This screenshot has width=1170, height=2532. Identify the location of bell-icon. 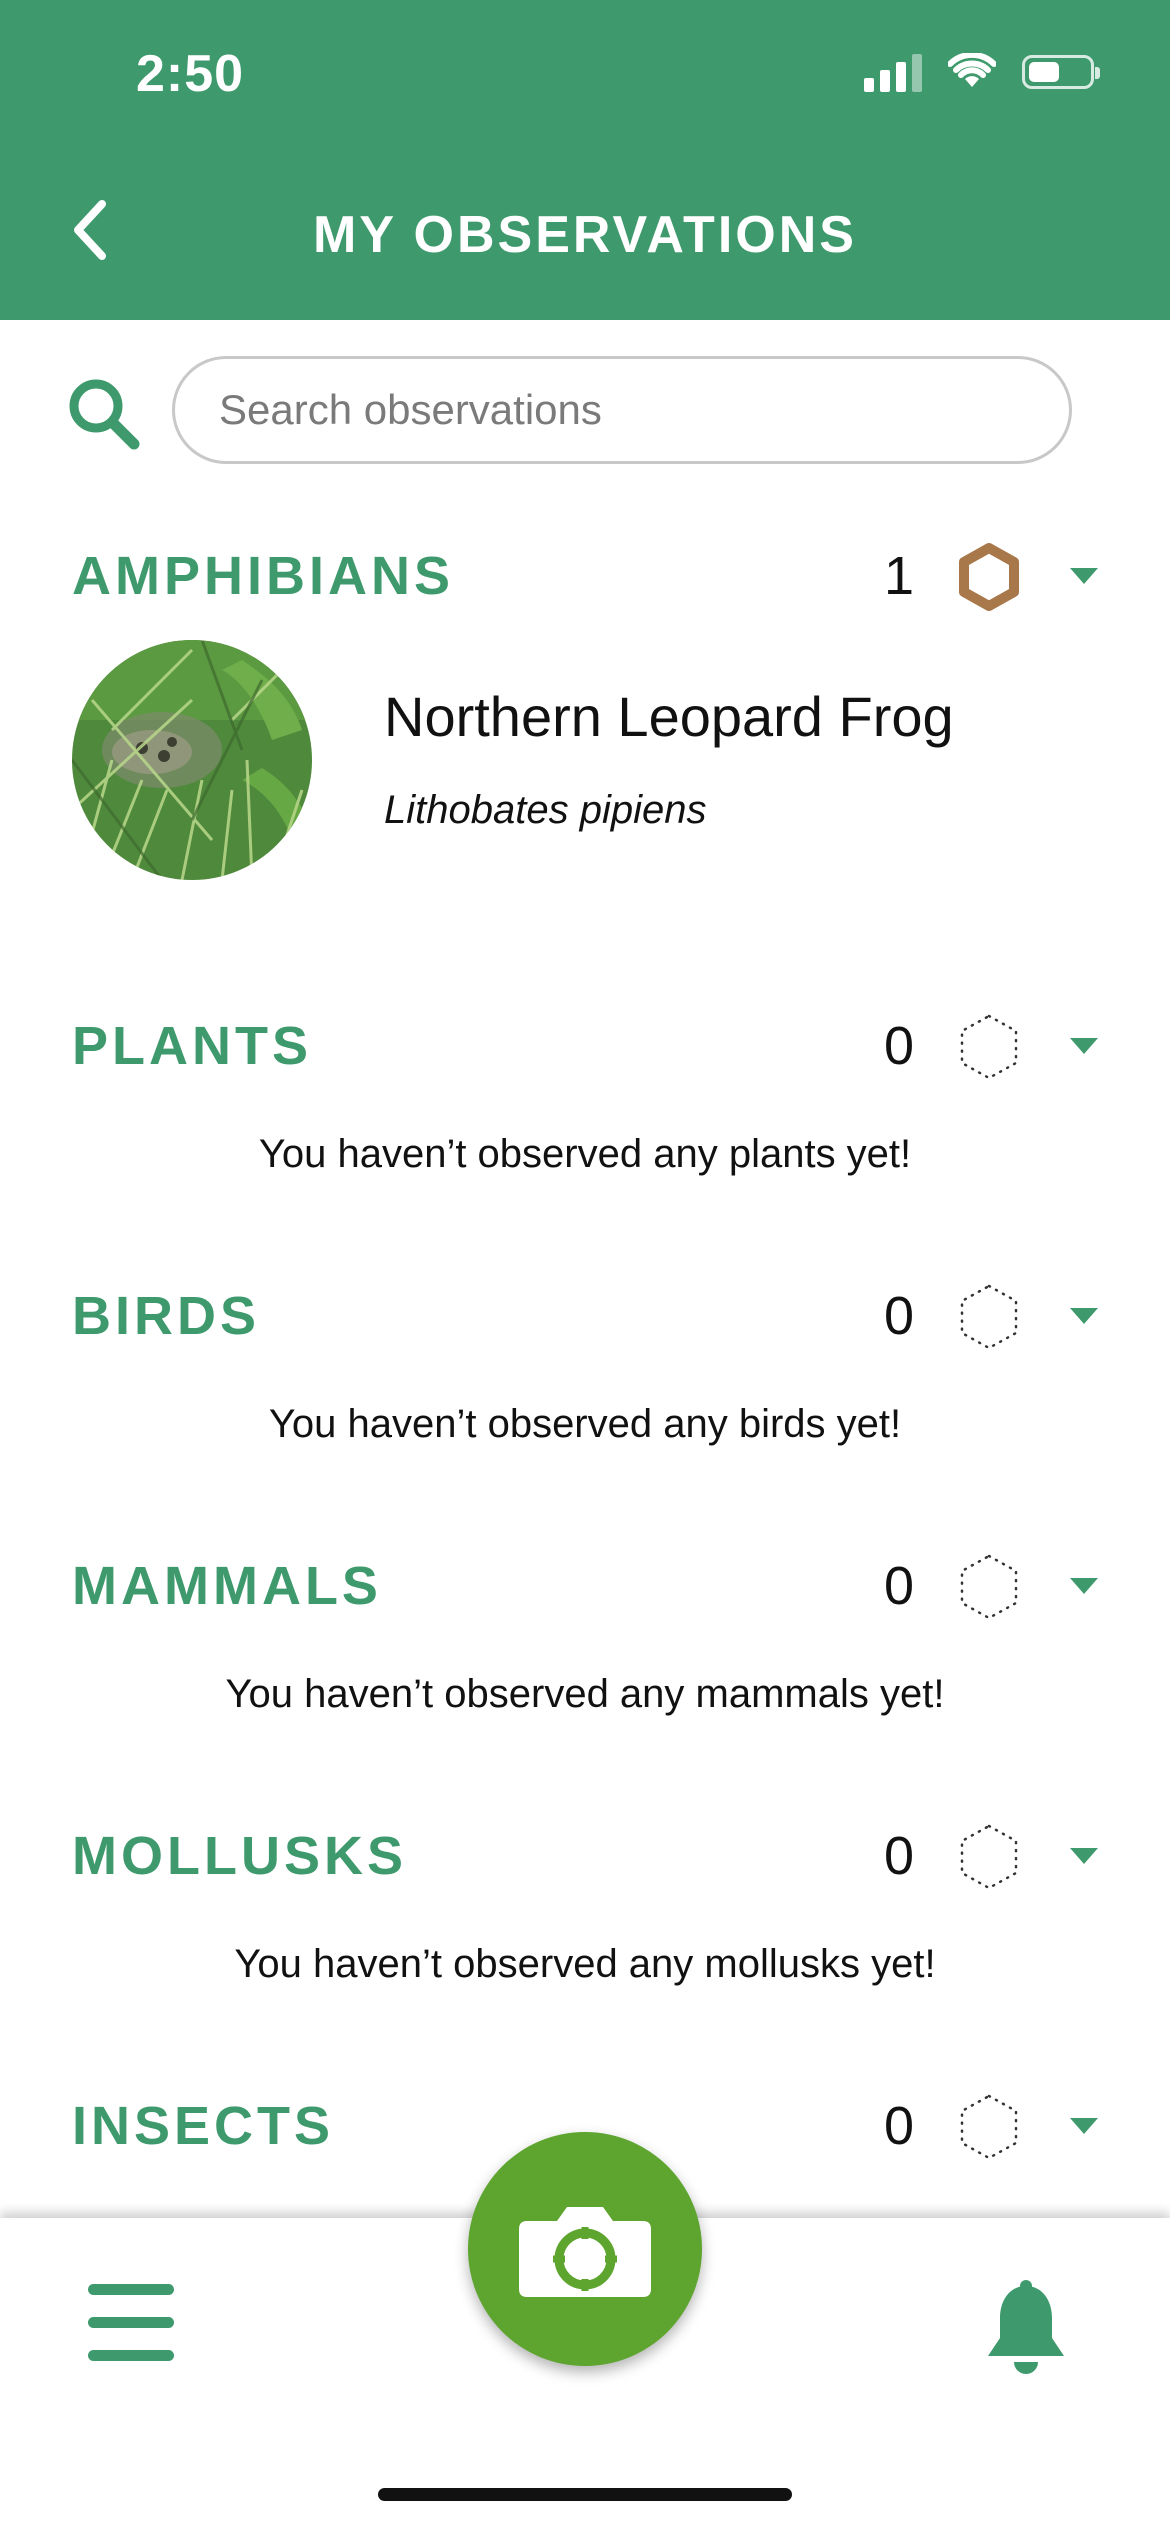
(1026, 2327).